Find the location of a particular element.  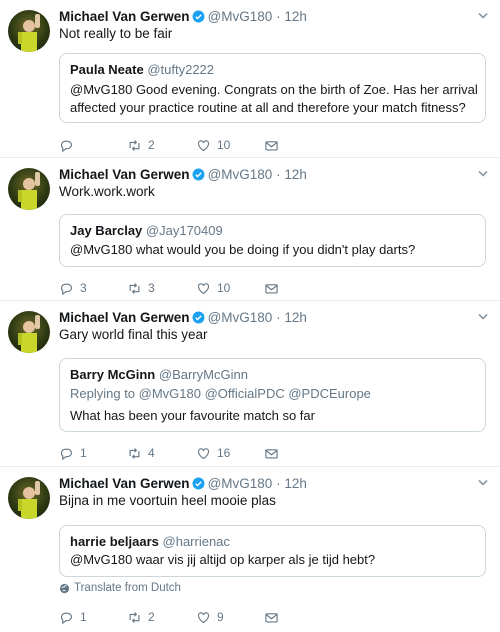

reply-button is located at coordinates (69, 145).